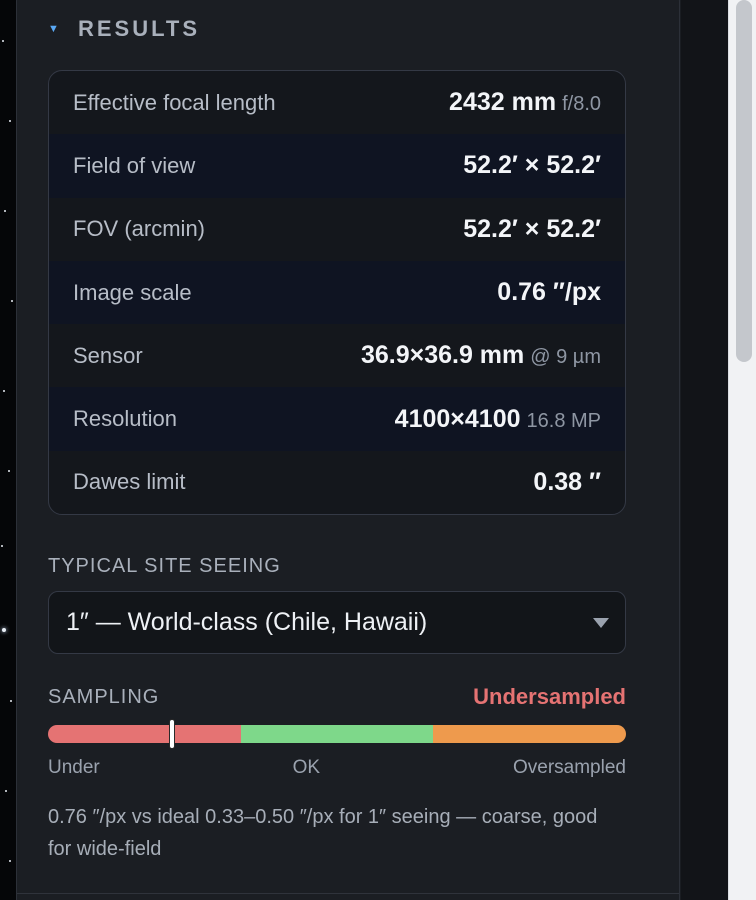 This screenshot has height=900, width=756. I want to click on meter-segment-under, so click(144, 734).